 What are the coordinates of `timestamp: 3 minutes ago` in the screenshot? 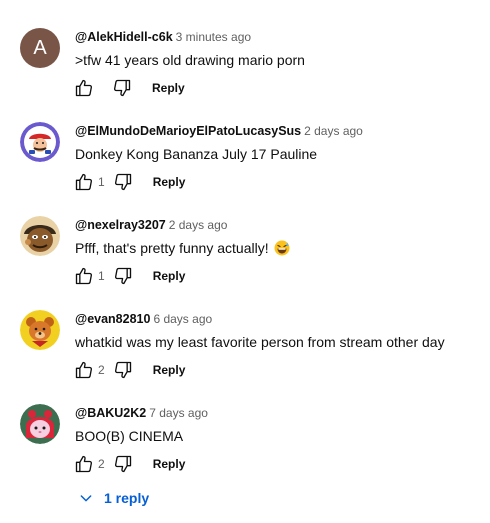 It's located at (213, 37).